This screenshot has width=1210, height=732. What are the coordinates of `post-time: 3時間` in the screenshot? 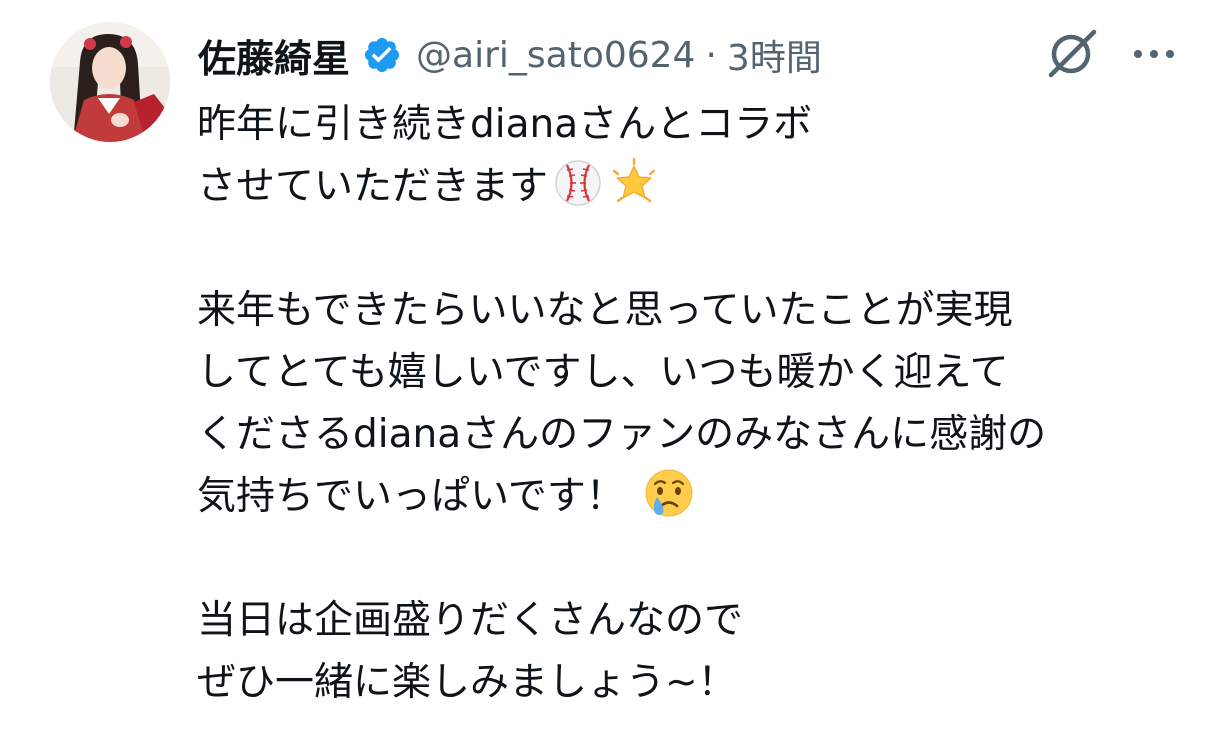 It's located at (774, 55).